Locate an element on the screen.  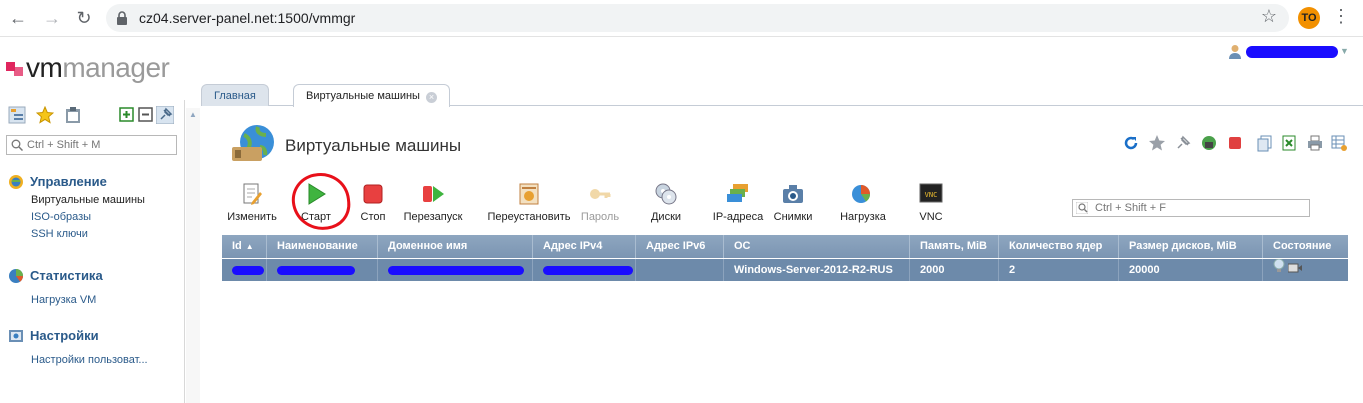
tab-home: Главная is located at coordinates (235, 95).